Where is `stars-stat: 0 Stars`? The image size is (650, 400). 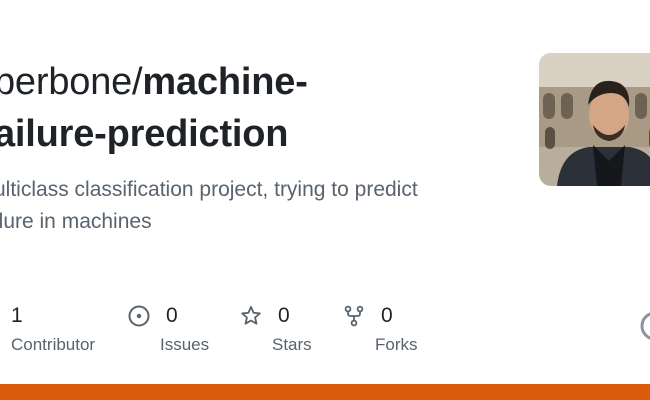 stars-stat: 0 Stars is located at coordinates (276, 328).